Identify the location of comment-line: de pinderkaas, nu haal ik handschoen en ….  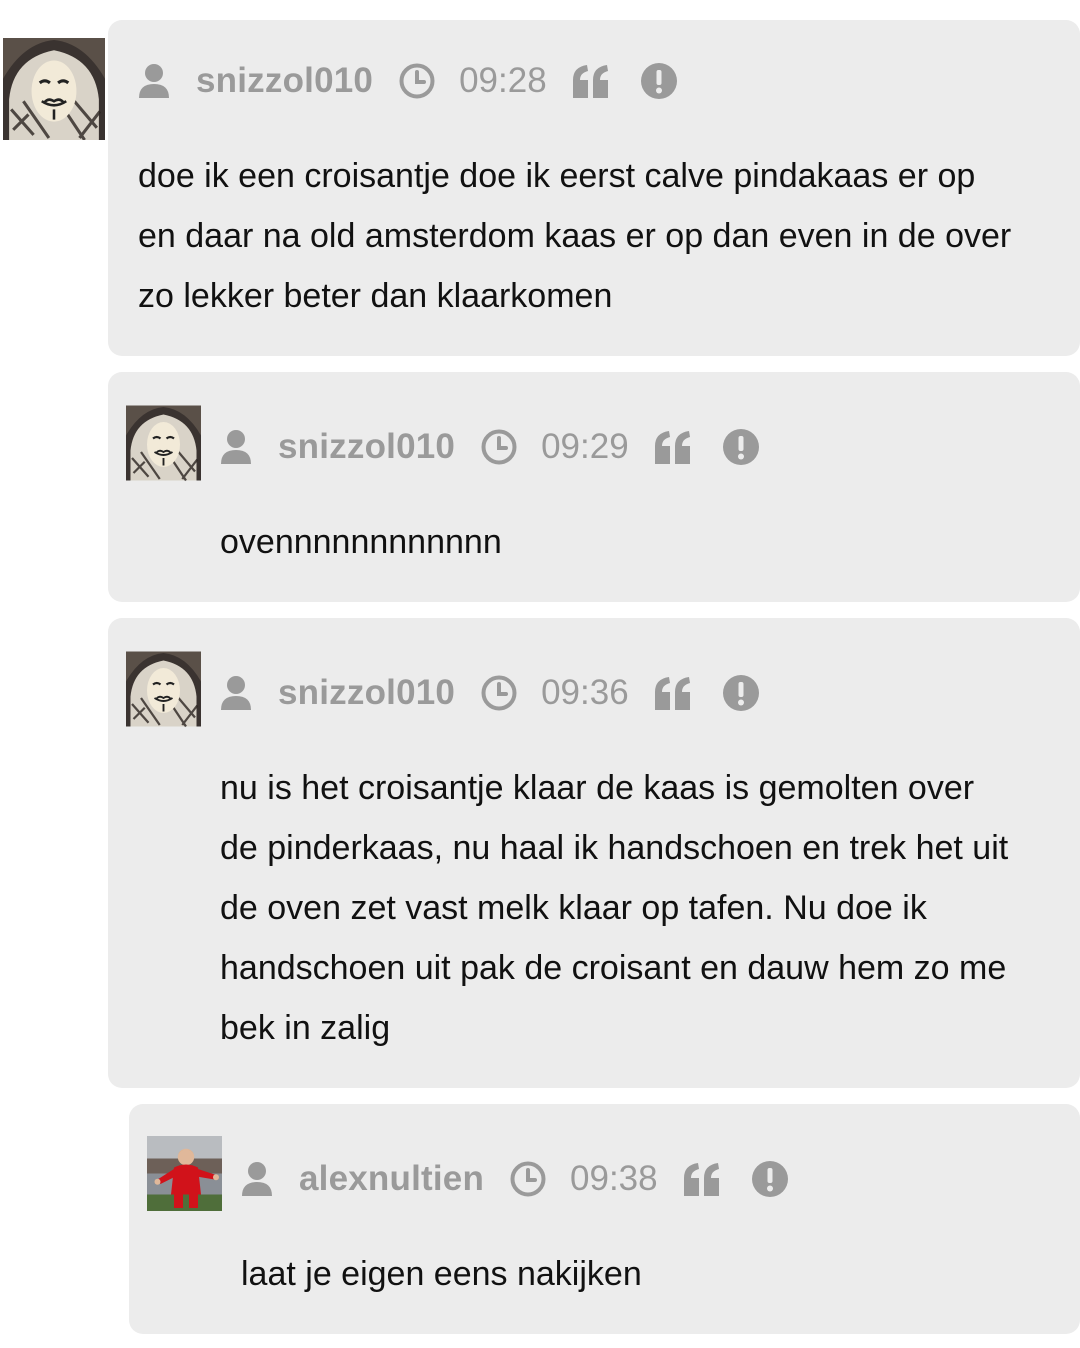
(614, 848).